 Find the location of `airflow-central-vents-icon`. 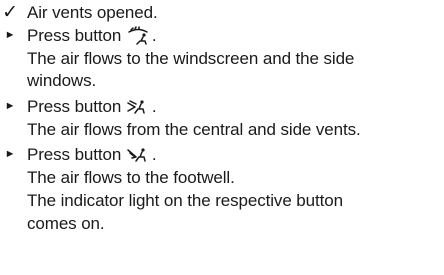

airflow-central-vents-icon is located at coordinates (139, 106).